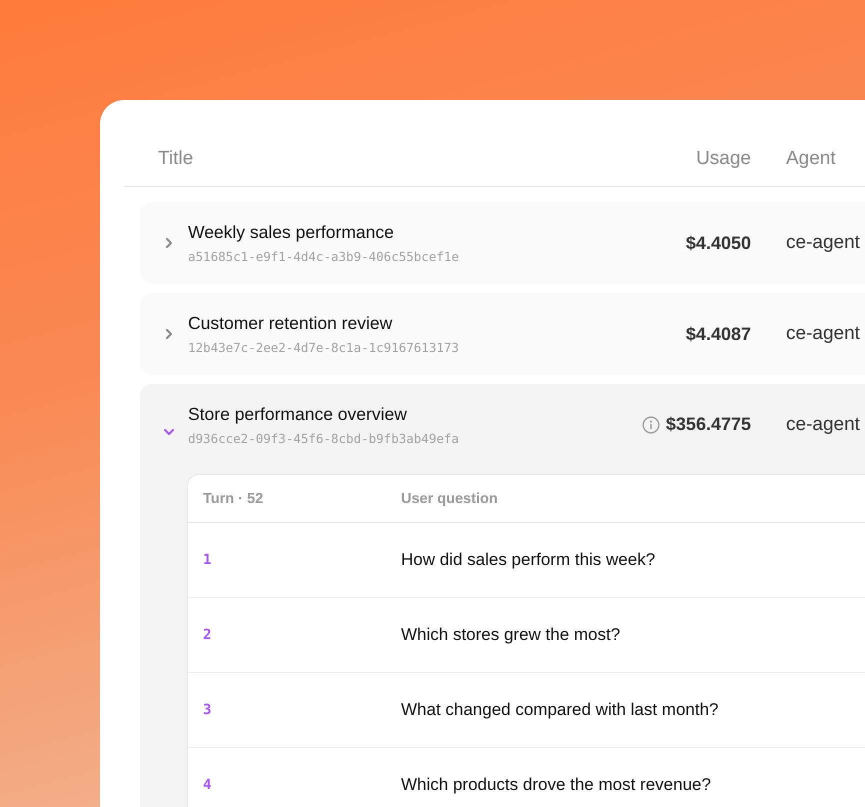 The image size is (865, 807). Describe the element at coordinates (825, 159) in the screenshot. I see `agent-header: Agent` at that location.